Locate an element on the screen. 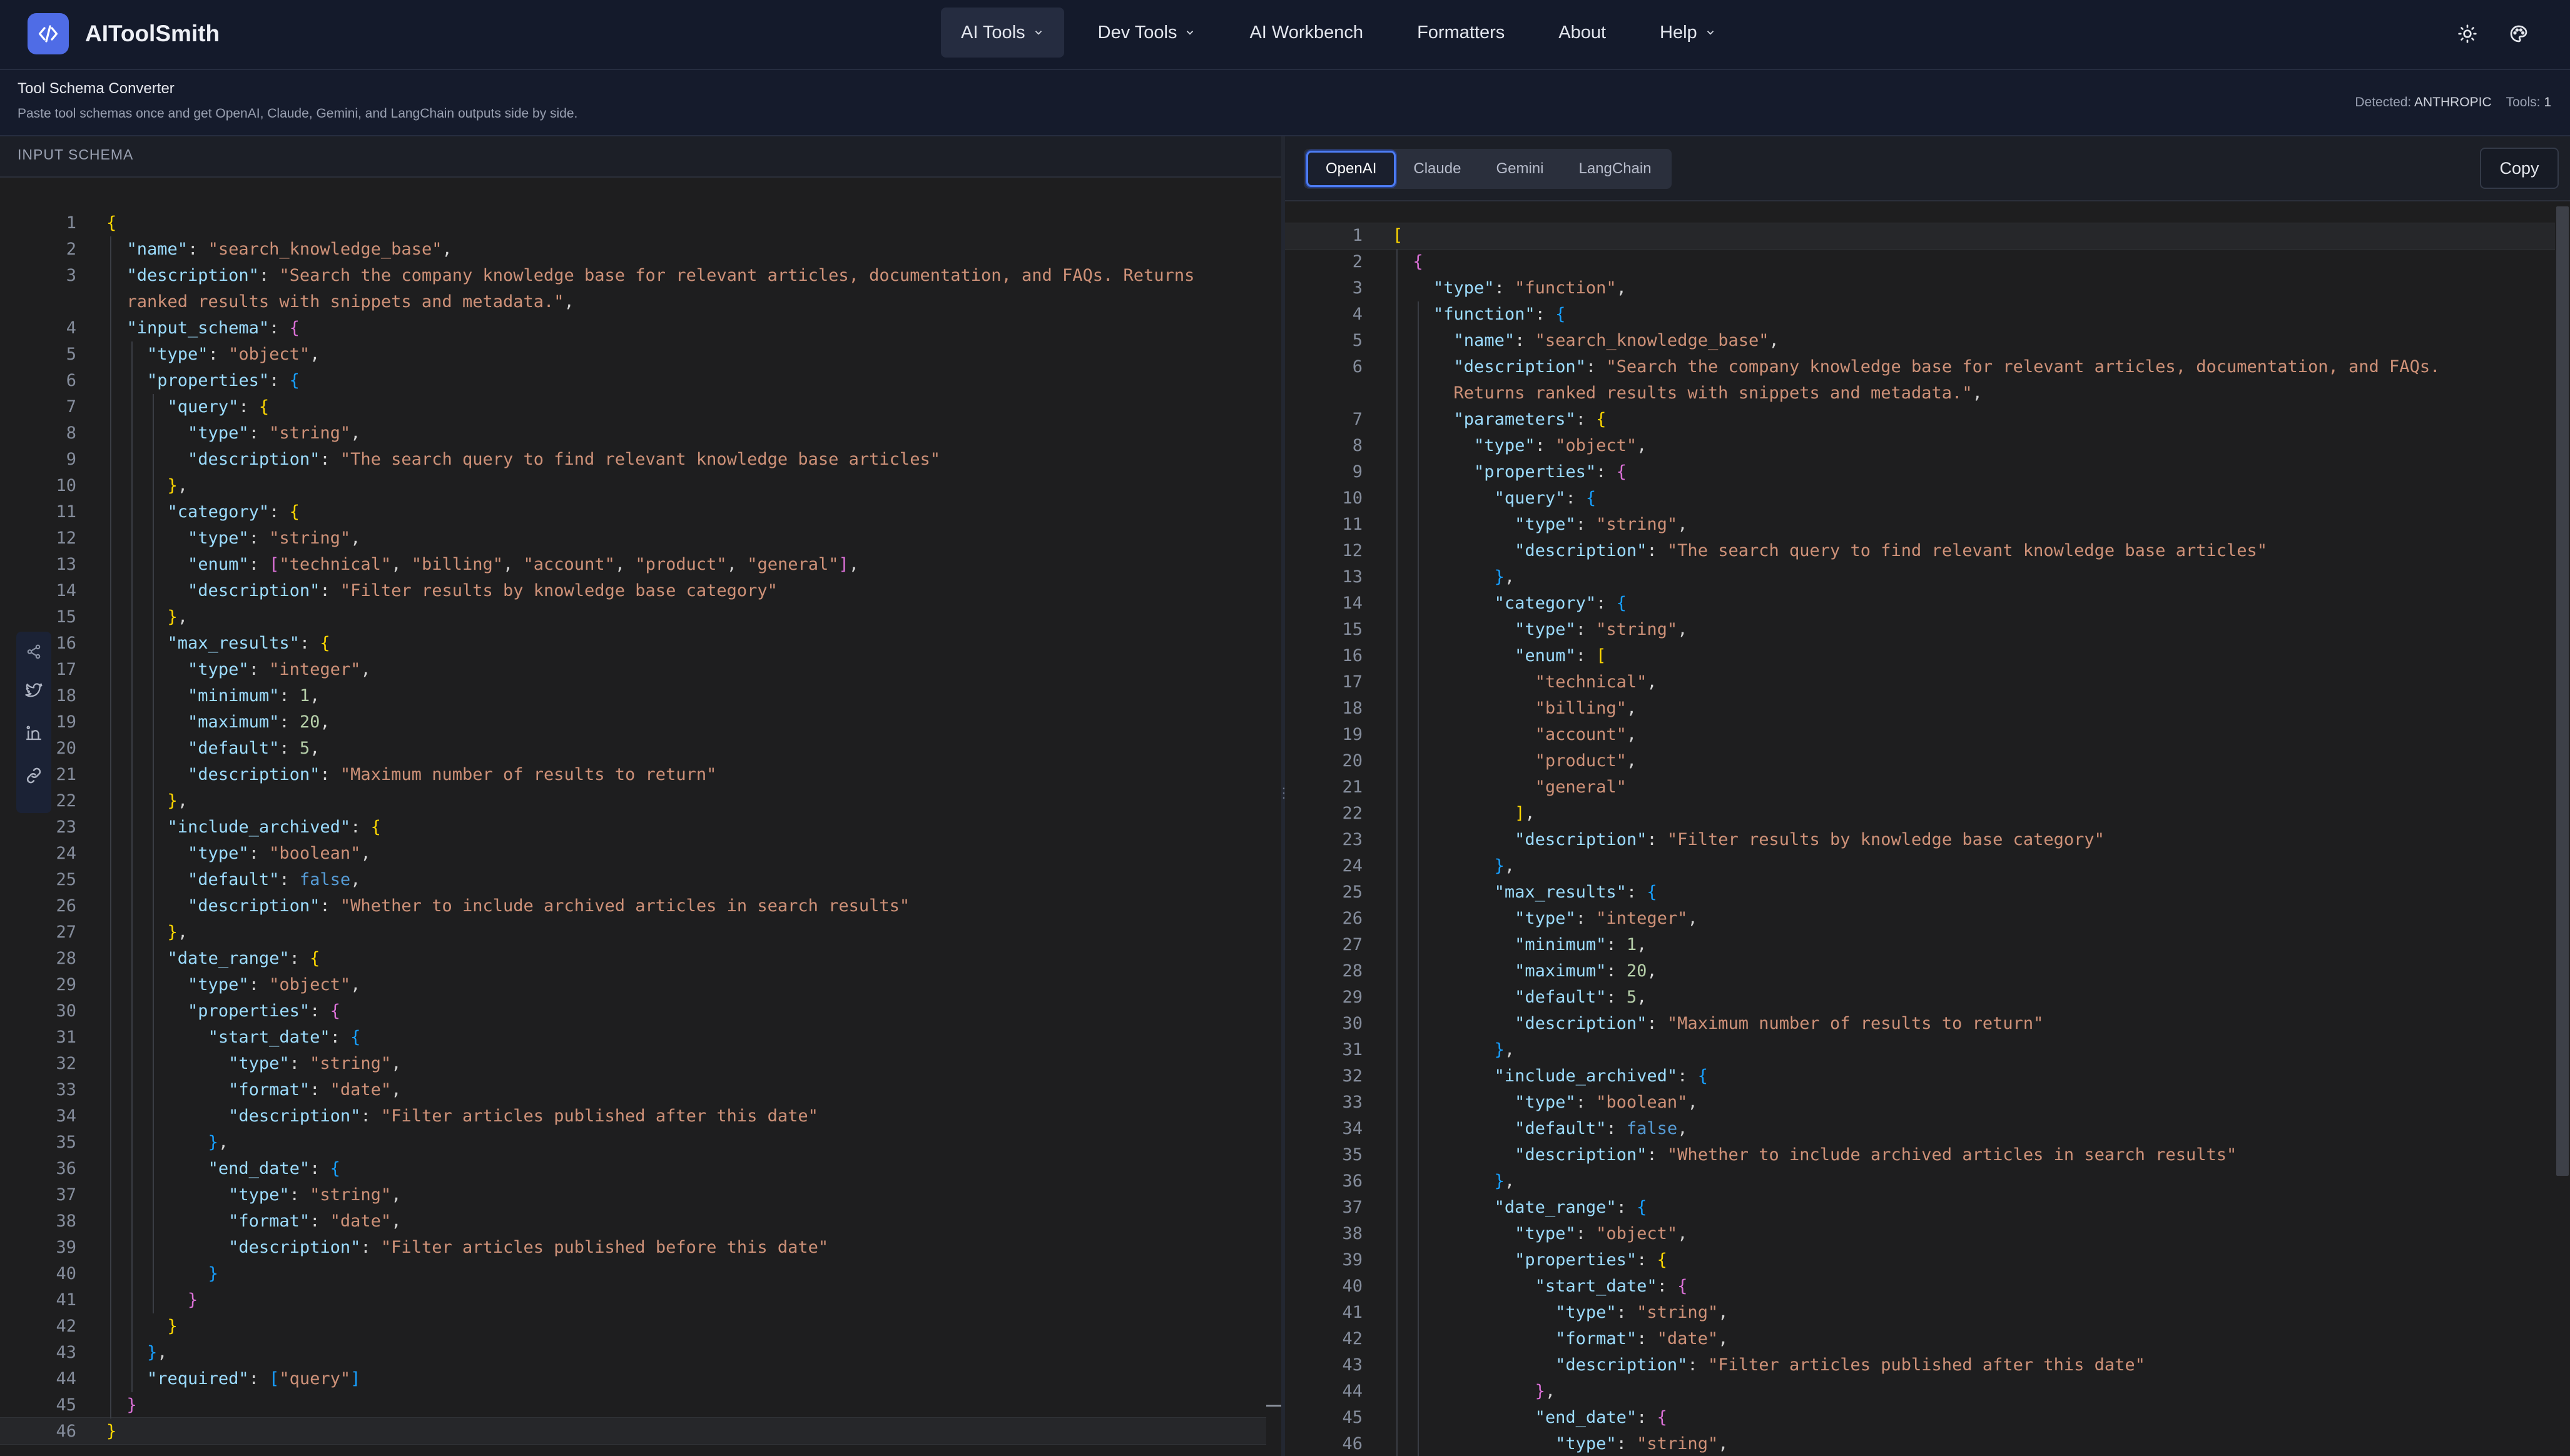 This screenshot has height=1456, width=2570. nav-dev-tools: Dev Tools is located at coordinates (1147, 33).